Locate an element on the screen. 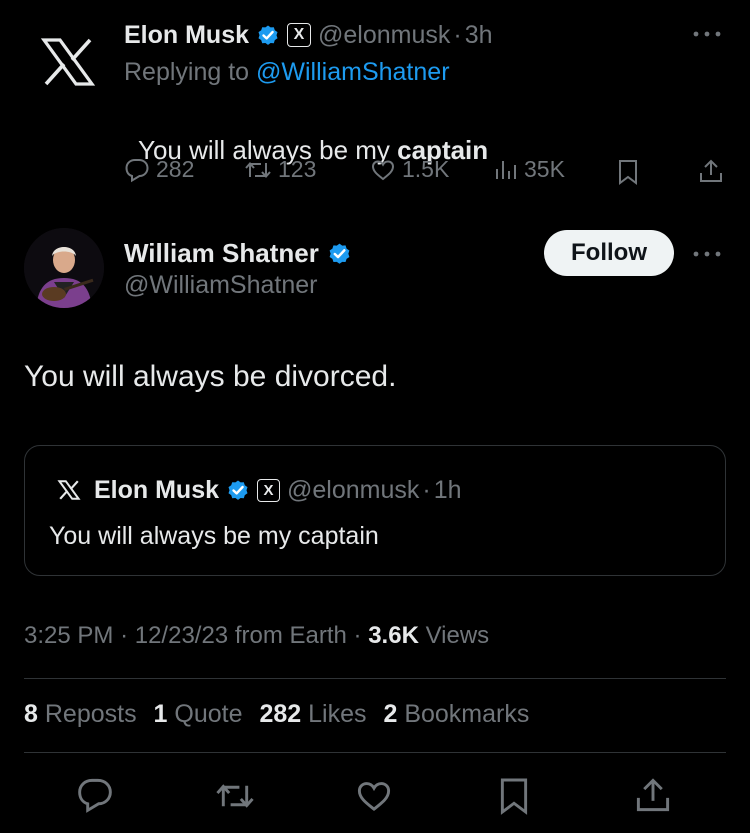 The height and width of the screenshot is (833, 750). views-icon is located at coordinates (506, 169).